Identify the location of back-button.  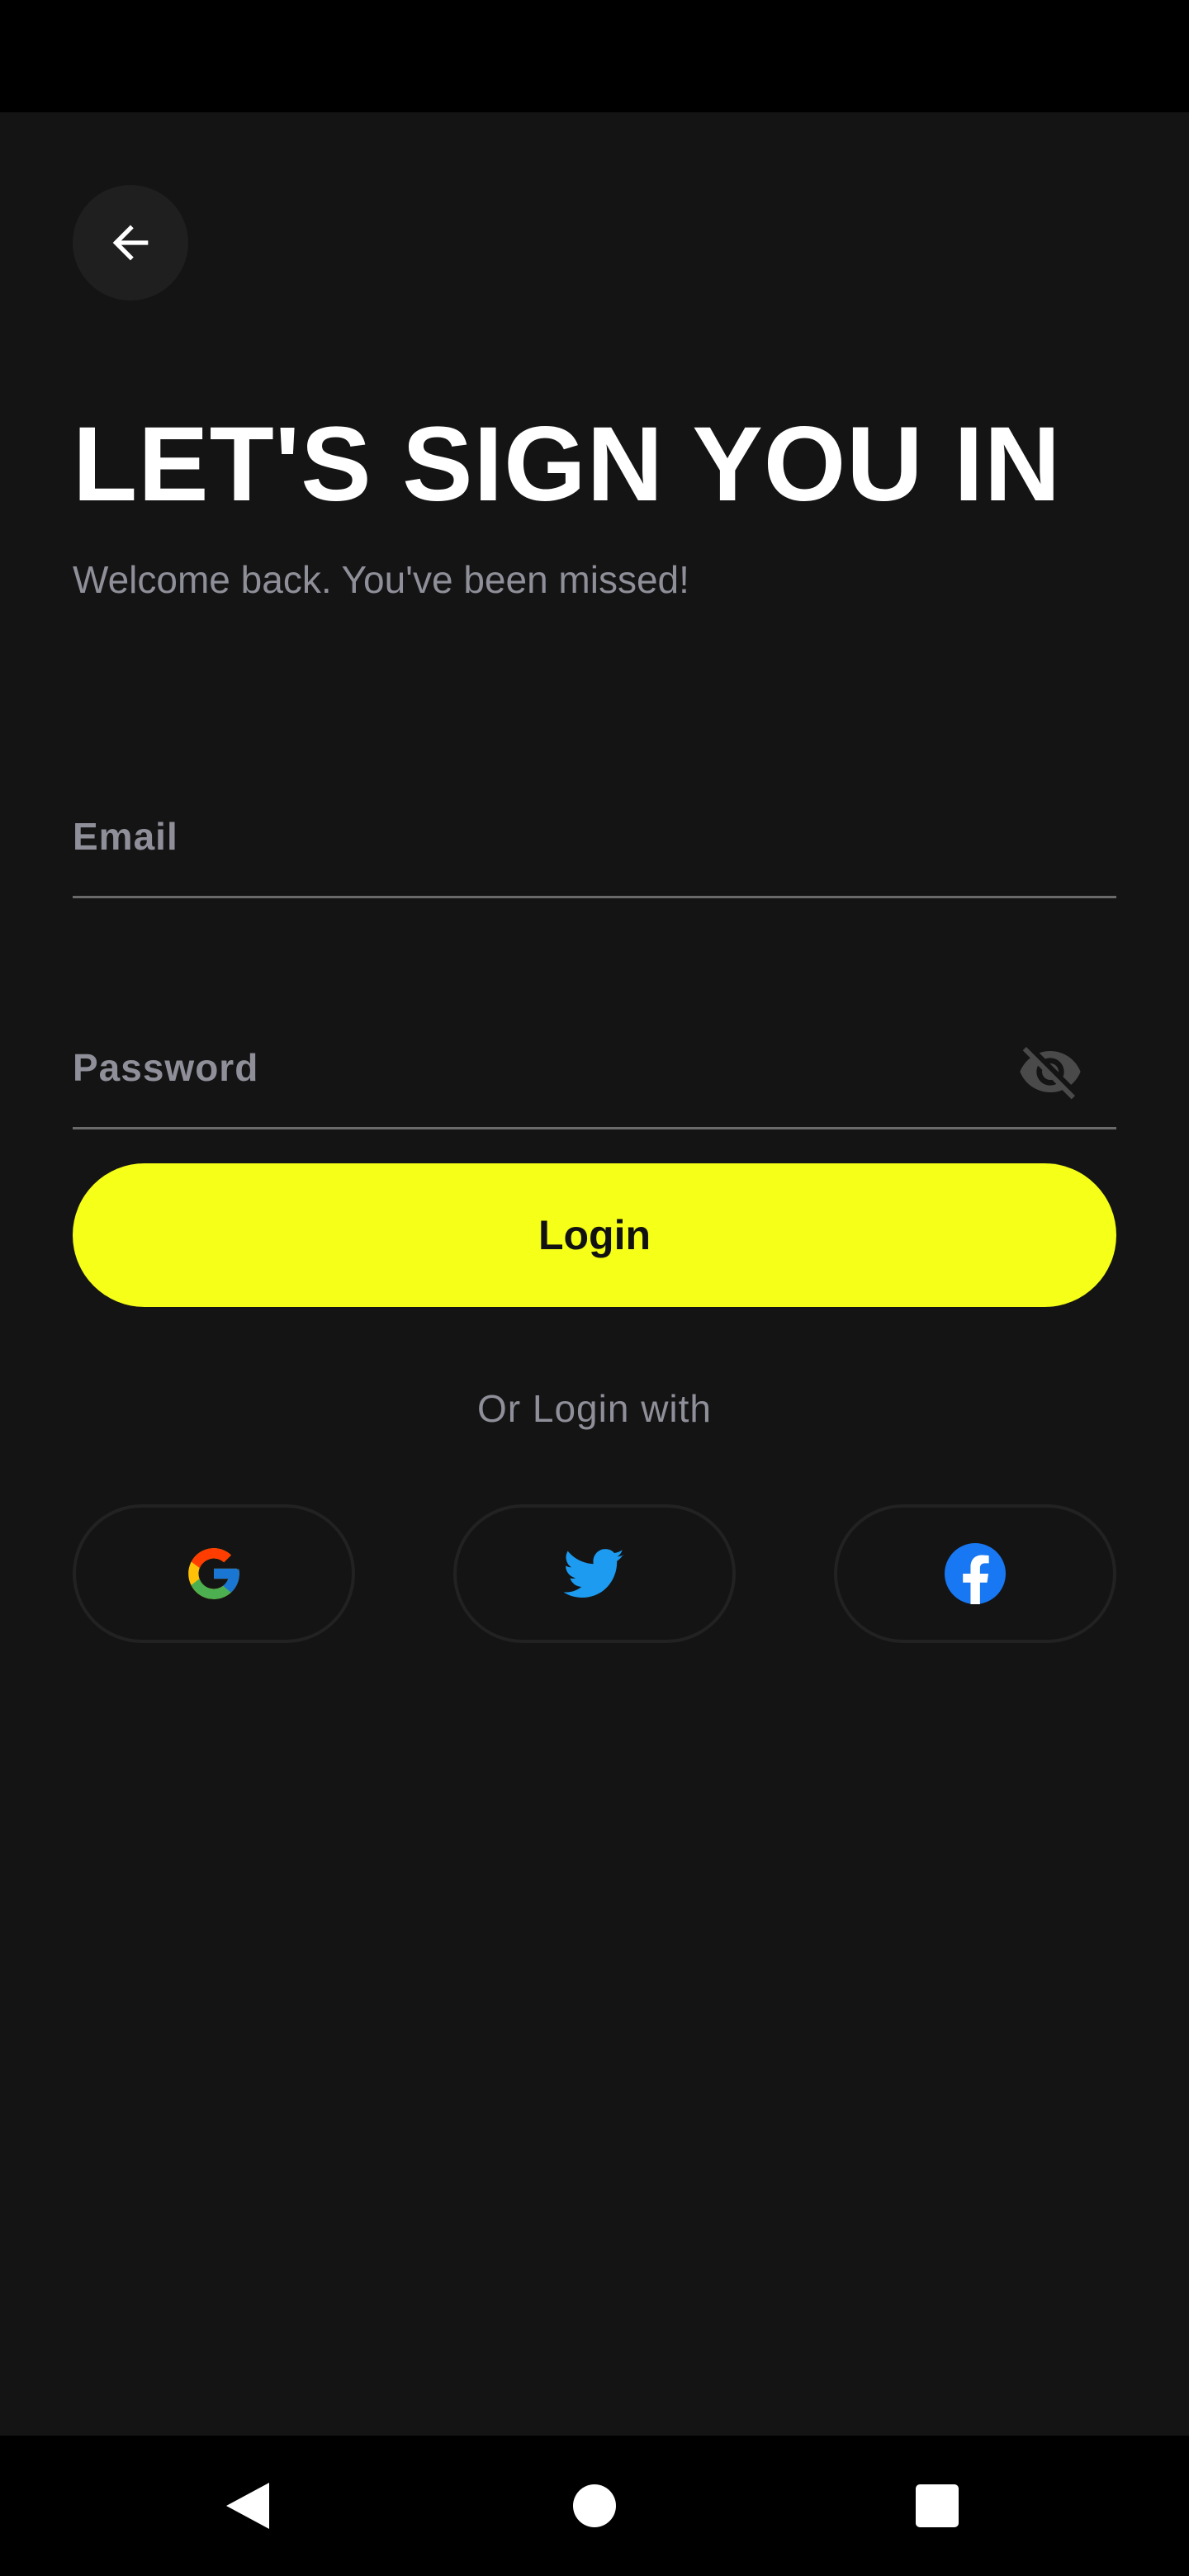
(130, 243).